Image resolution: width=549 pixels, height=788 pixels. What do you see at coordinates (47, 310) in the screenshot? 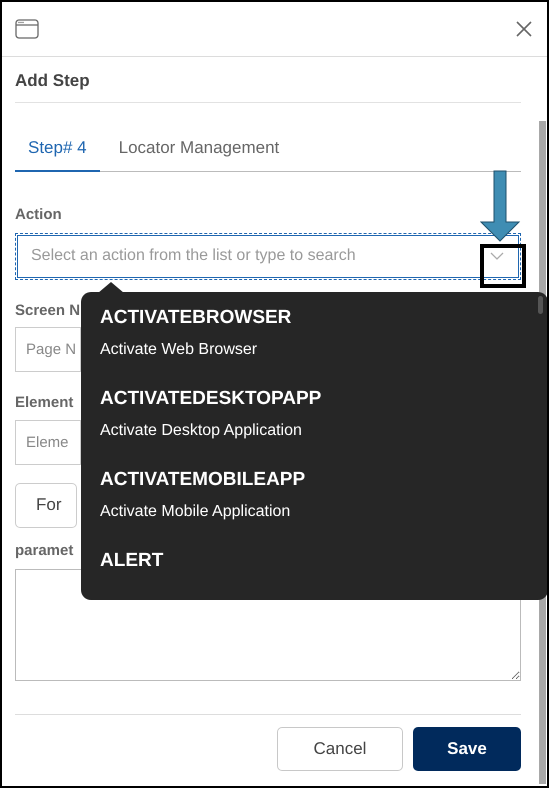
I see `field-label: Screen N` at bounding box center [47, 310].